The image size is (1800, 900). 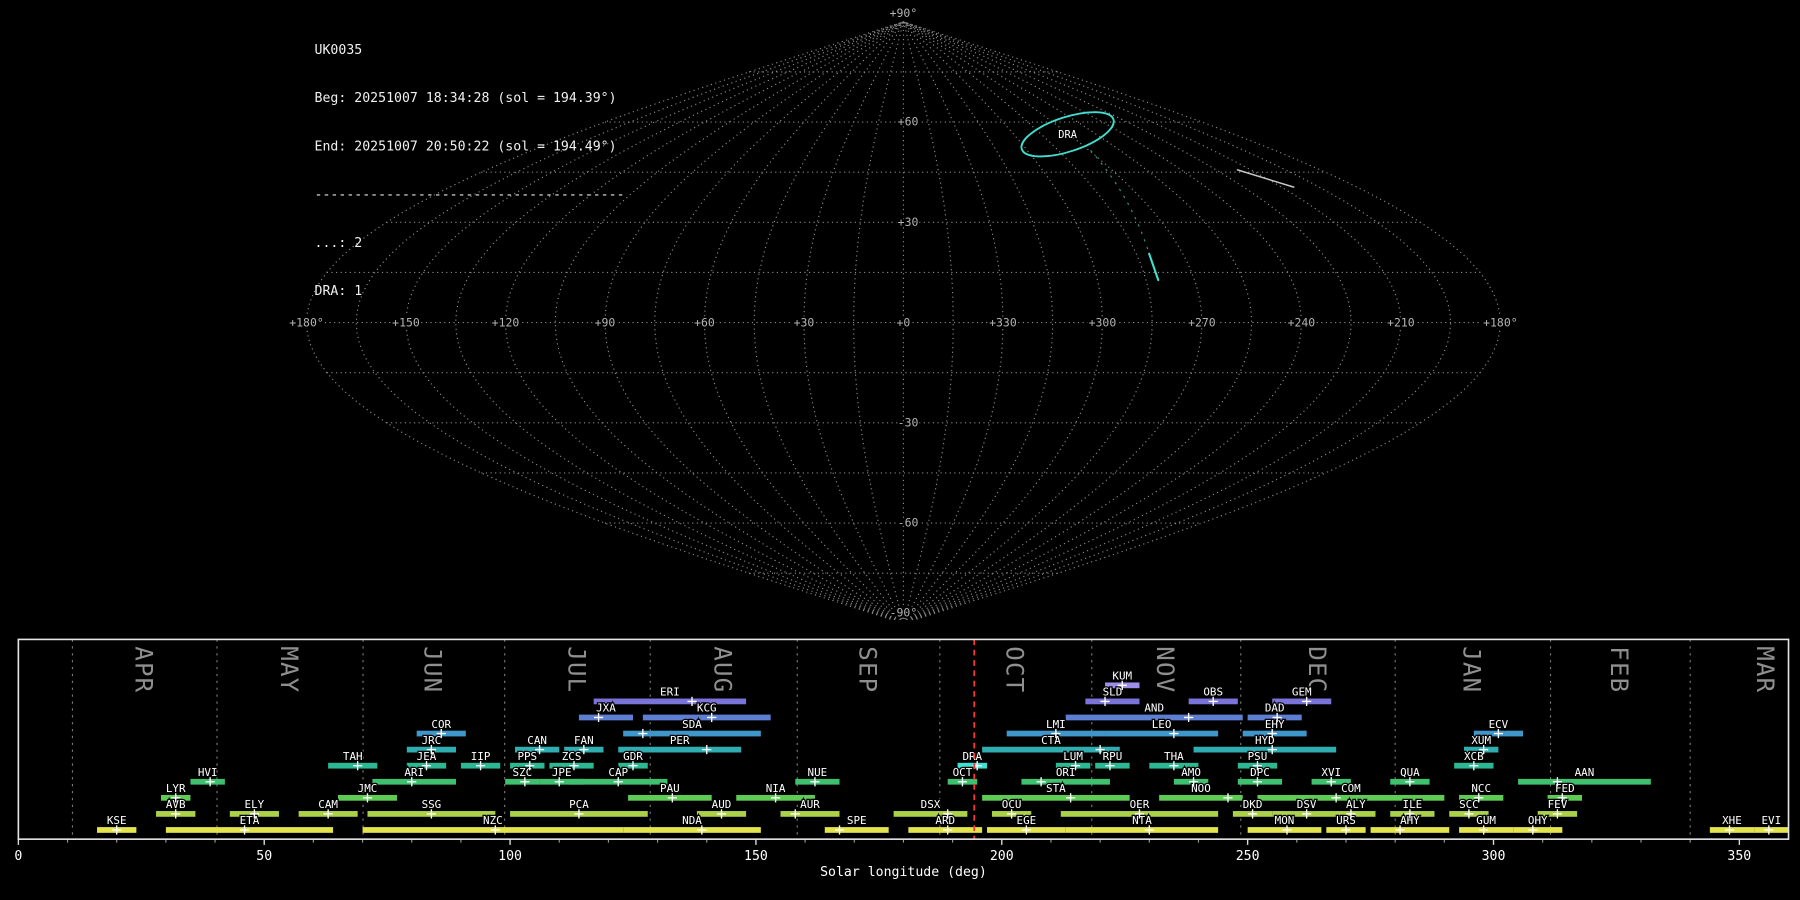 I want to click on lon-label: +270, so click(x=1202, y=323).